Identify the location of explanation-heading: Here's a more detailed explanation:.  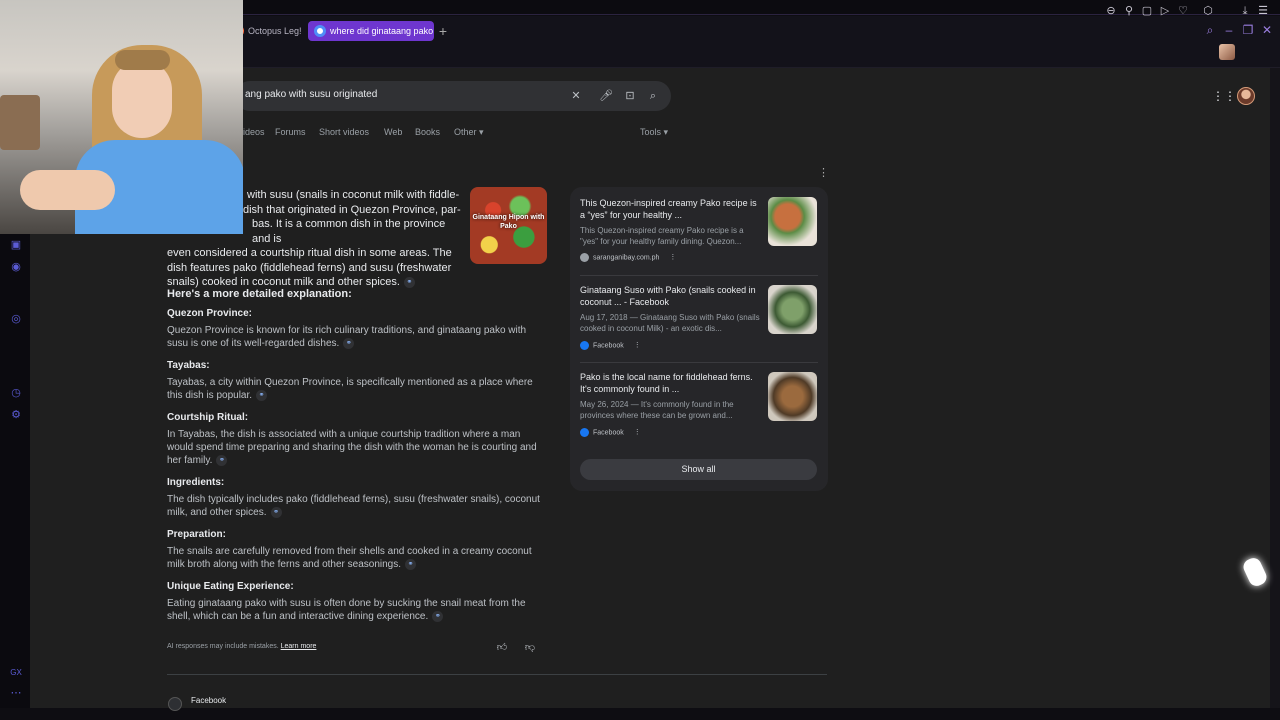
(259, 294).